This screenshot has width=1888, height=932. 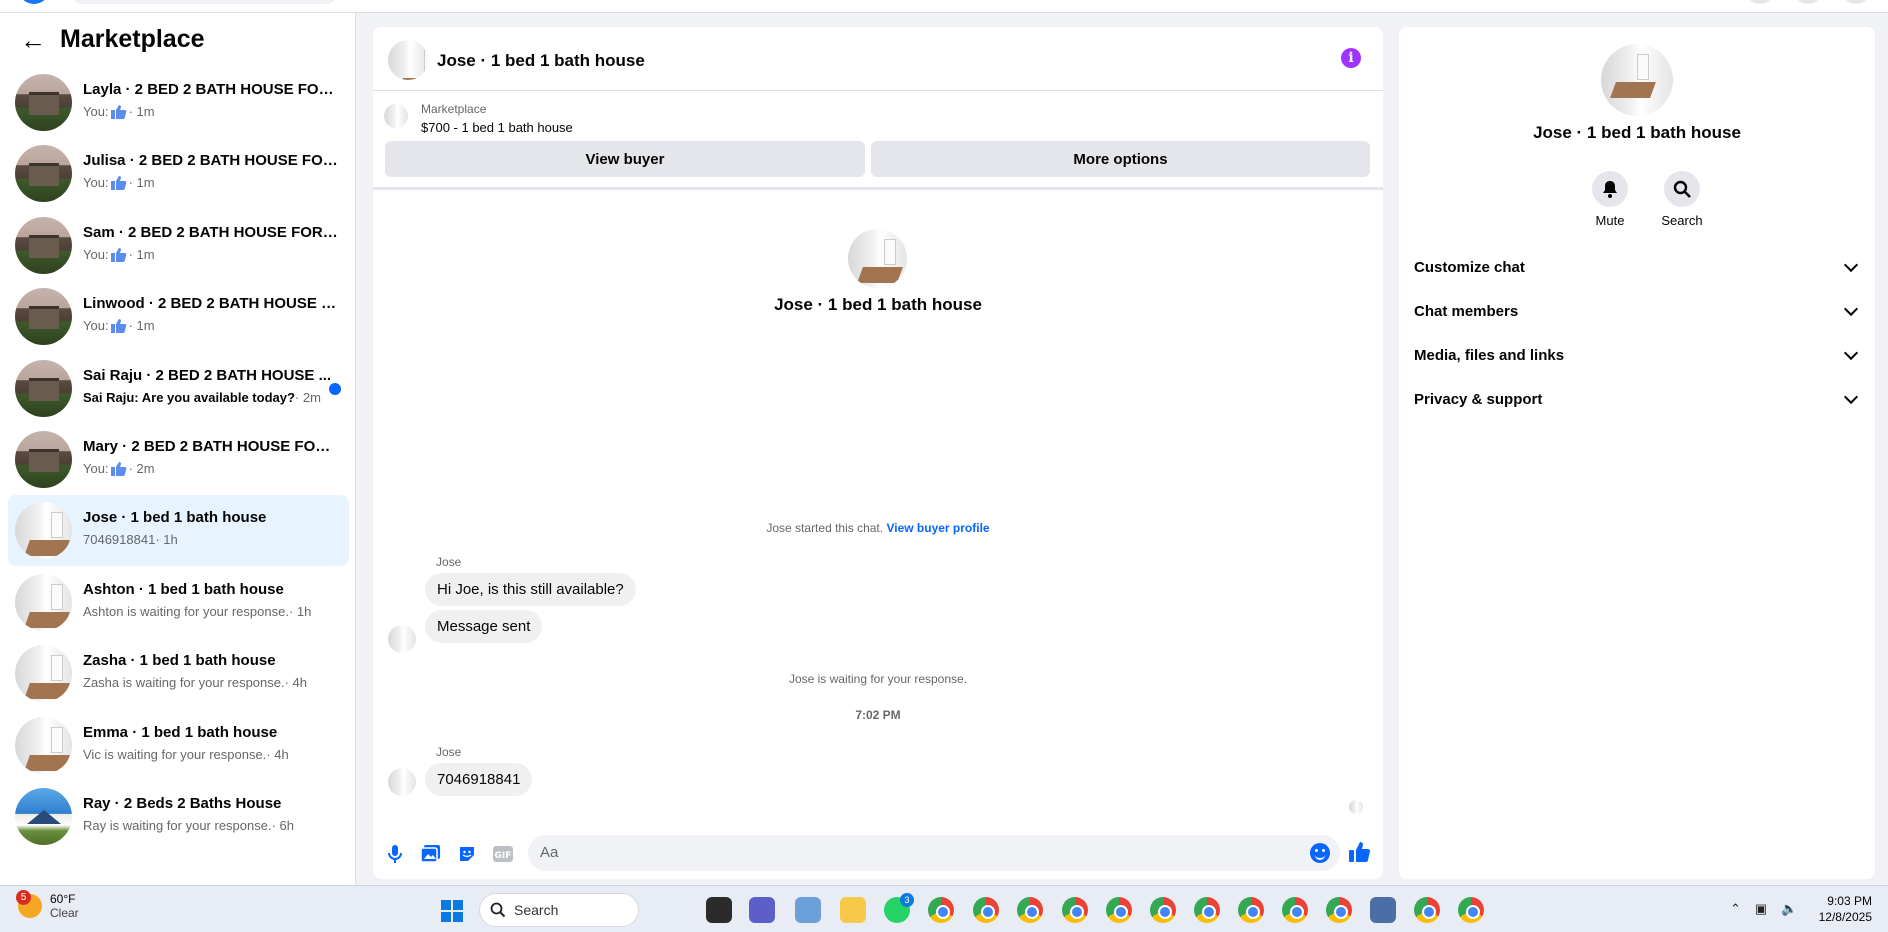 I want to click on more-options-button: More options, so click(x=1120, y=159).